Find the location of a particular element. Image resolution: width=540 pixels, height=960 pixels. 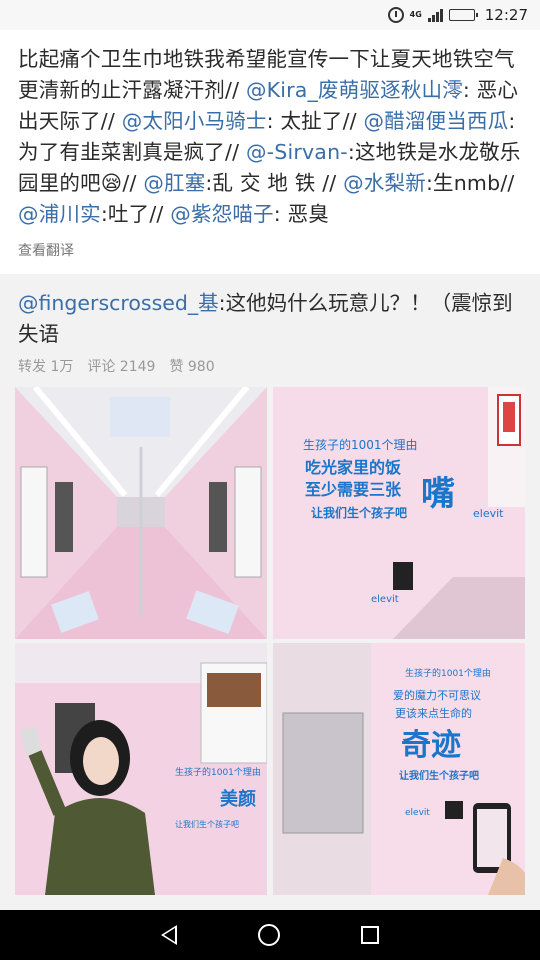

mention-link: @-Sirvan- is located at coordinates (297, 152).